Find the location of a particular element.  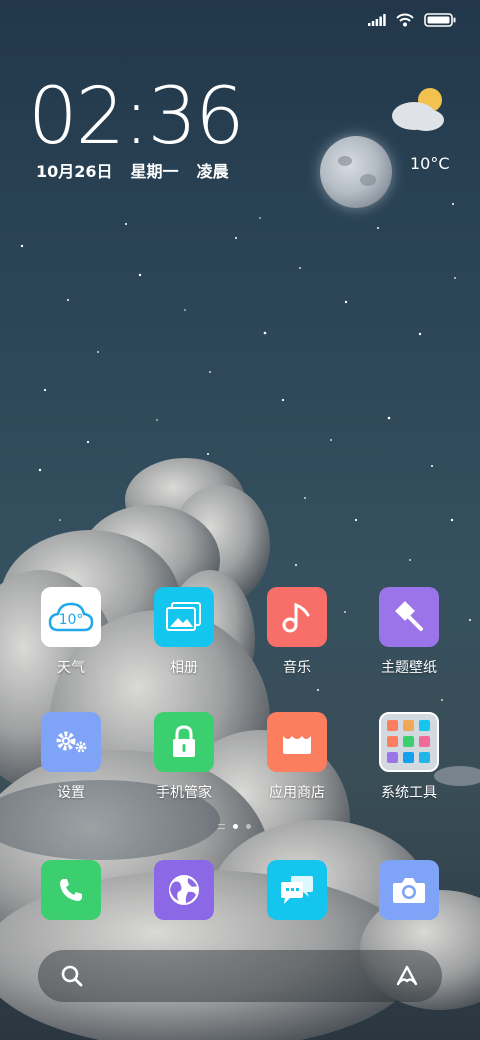

clock-date: 10月26日 is located at coordinates (74, 171).